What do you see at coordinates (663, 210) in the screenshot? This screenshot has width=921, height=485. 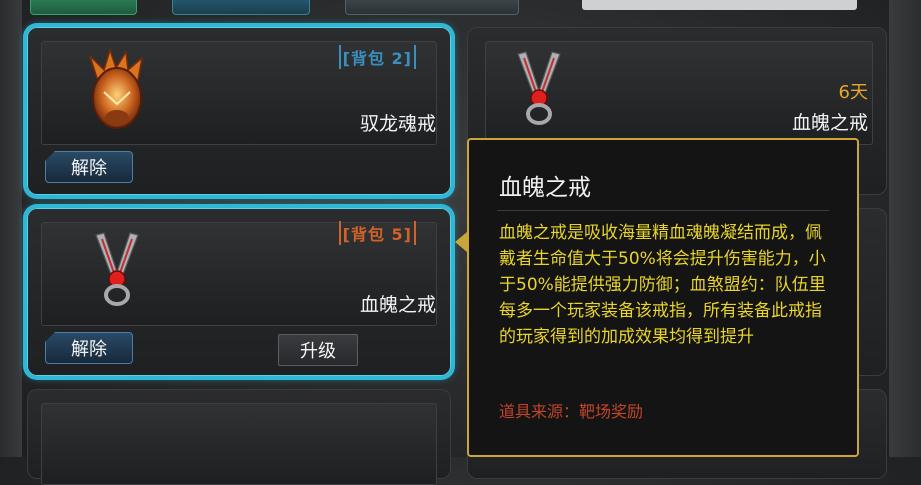 I see `tooltip-divider` at bounding box center [663, 210].